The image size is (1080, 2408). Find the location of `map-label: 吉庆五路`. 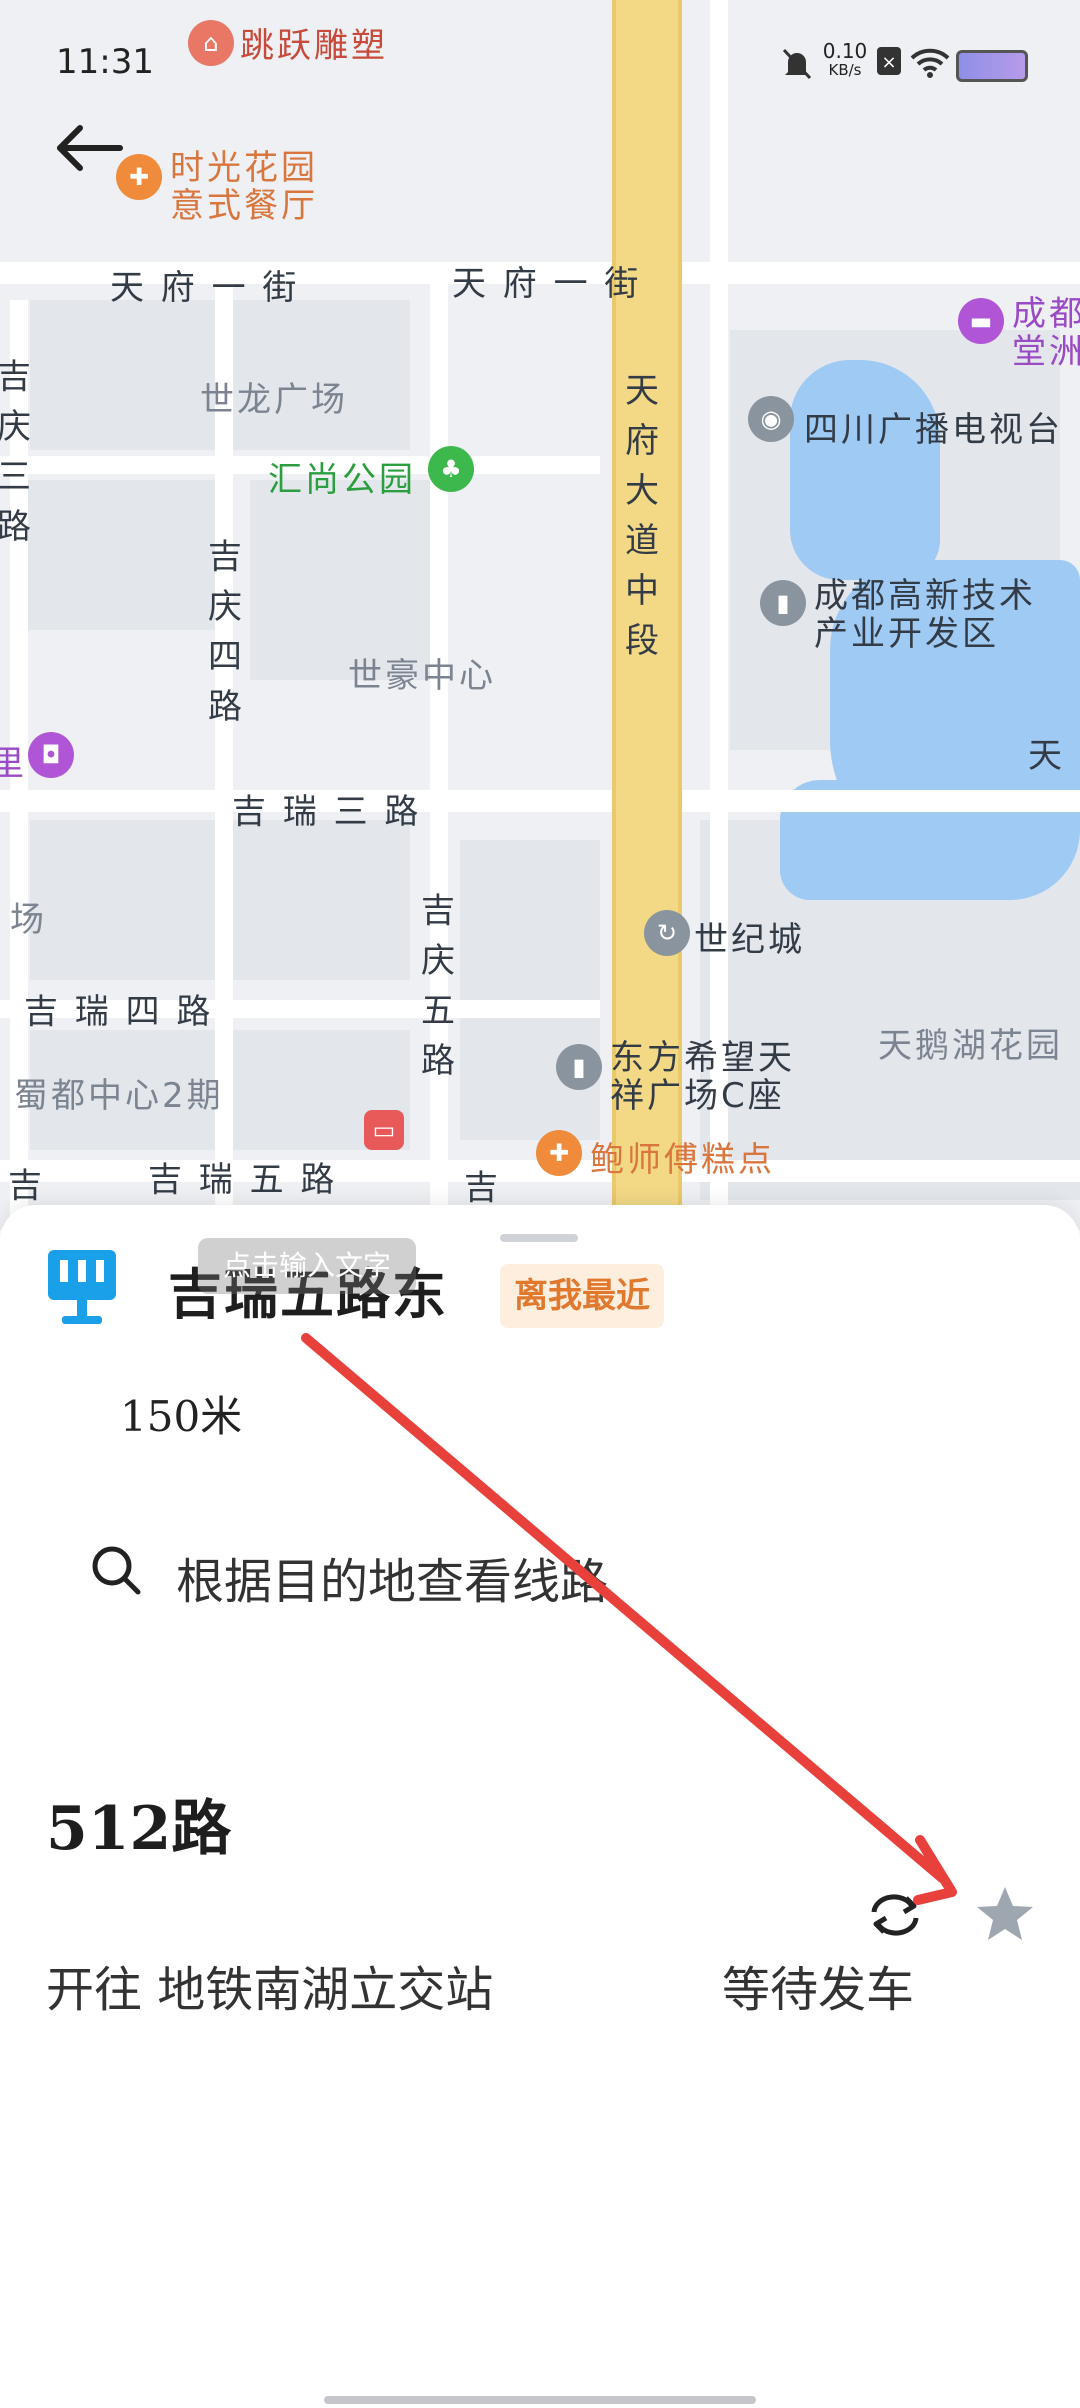

map-label: 吉庆五路 is located at coordinates (438, 986).